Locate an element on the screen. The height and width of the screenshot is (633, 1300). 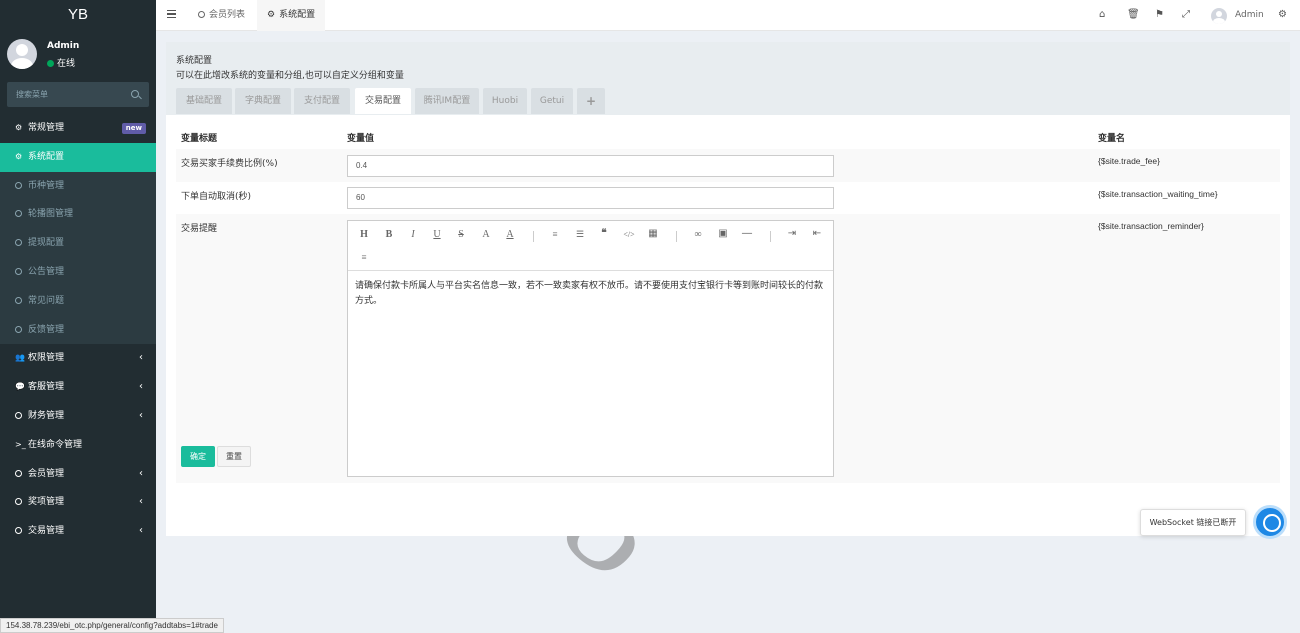
panel-title: 系统配置 is located at coordinates (194, 61).